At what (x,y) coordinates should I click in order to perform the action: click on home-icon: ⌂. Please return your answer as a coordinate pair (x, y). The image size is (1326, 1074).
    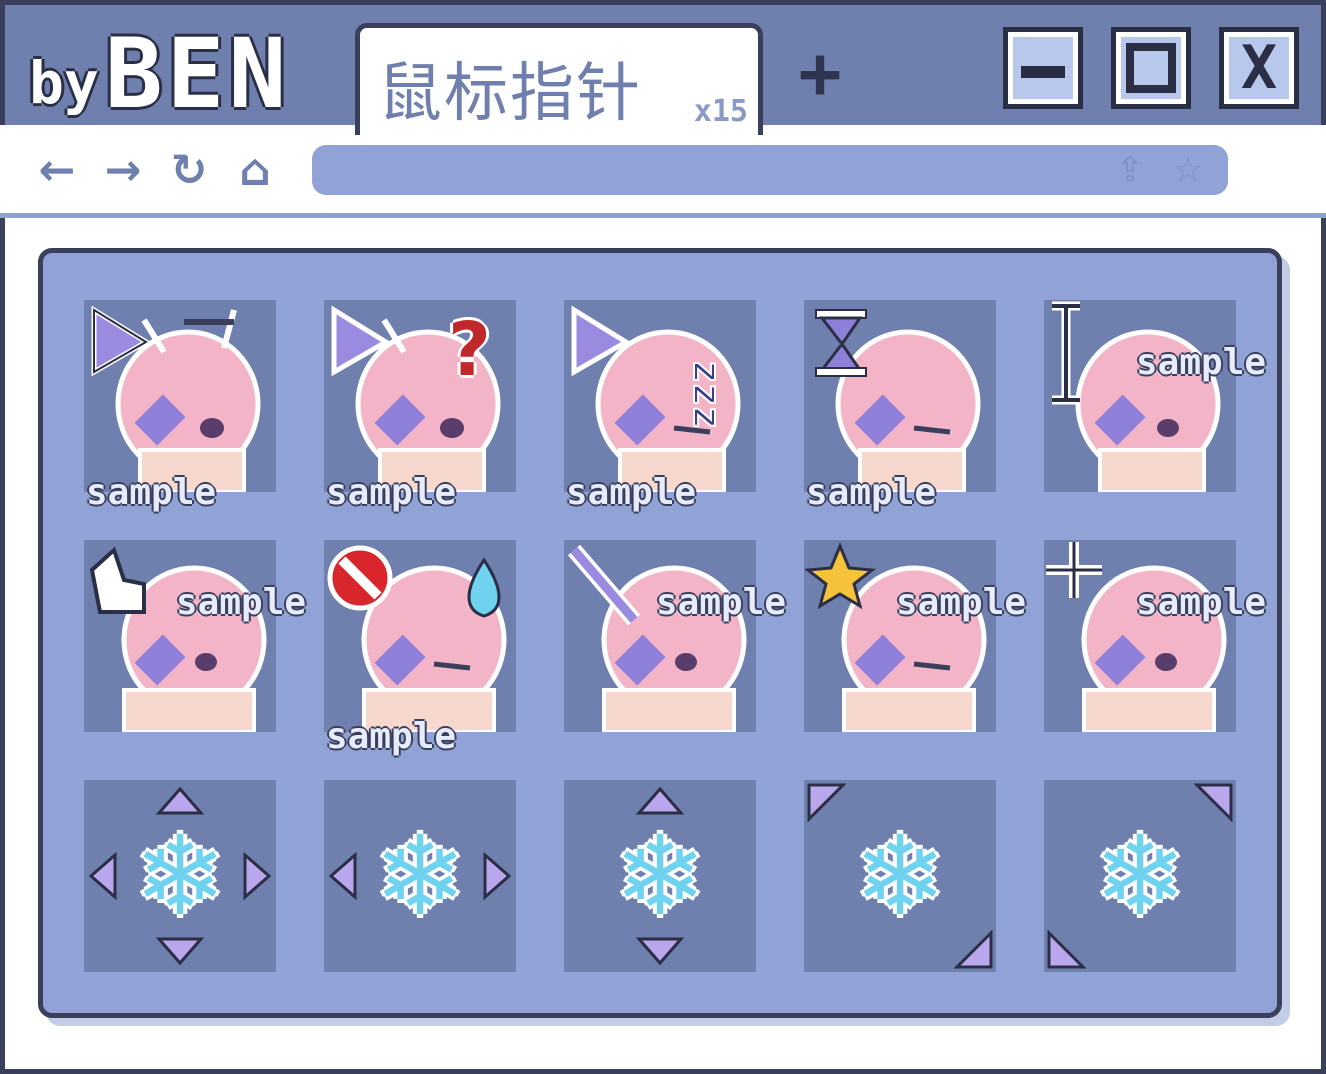
    Looking at the image, I should click on (255, 171).